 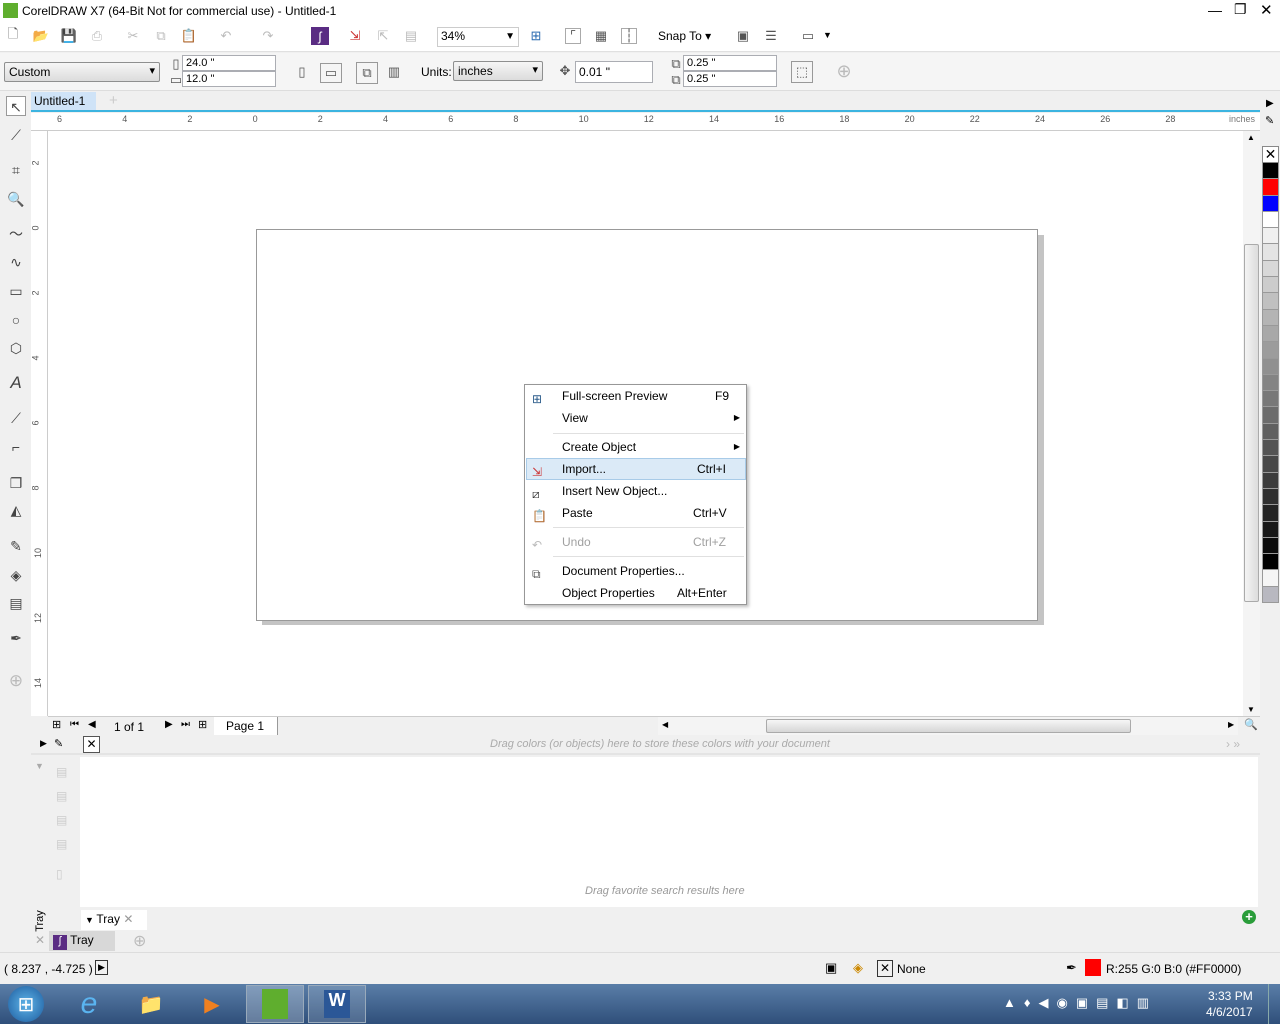 What do you see at coordinates (16, 447) in the screenshot?
I see `connector-tool-icon: ⌐` at bounding box center [16, 447].